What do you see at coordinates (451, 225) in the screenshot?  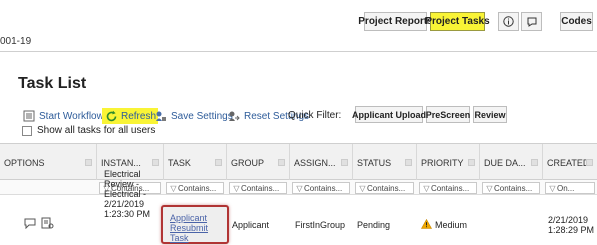 I see `cell-priority: Medium` at bounding box center [451, 225].